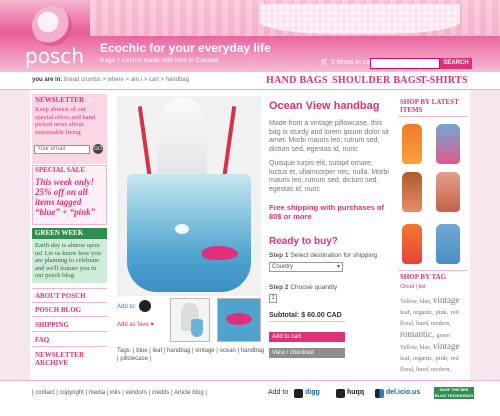 The width and height of the screenshot is (500, 416). Describe the element at coordinates (60, 100) in the screenshot. I see `newsletter-title: NEWSLETTER` at that location.